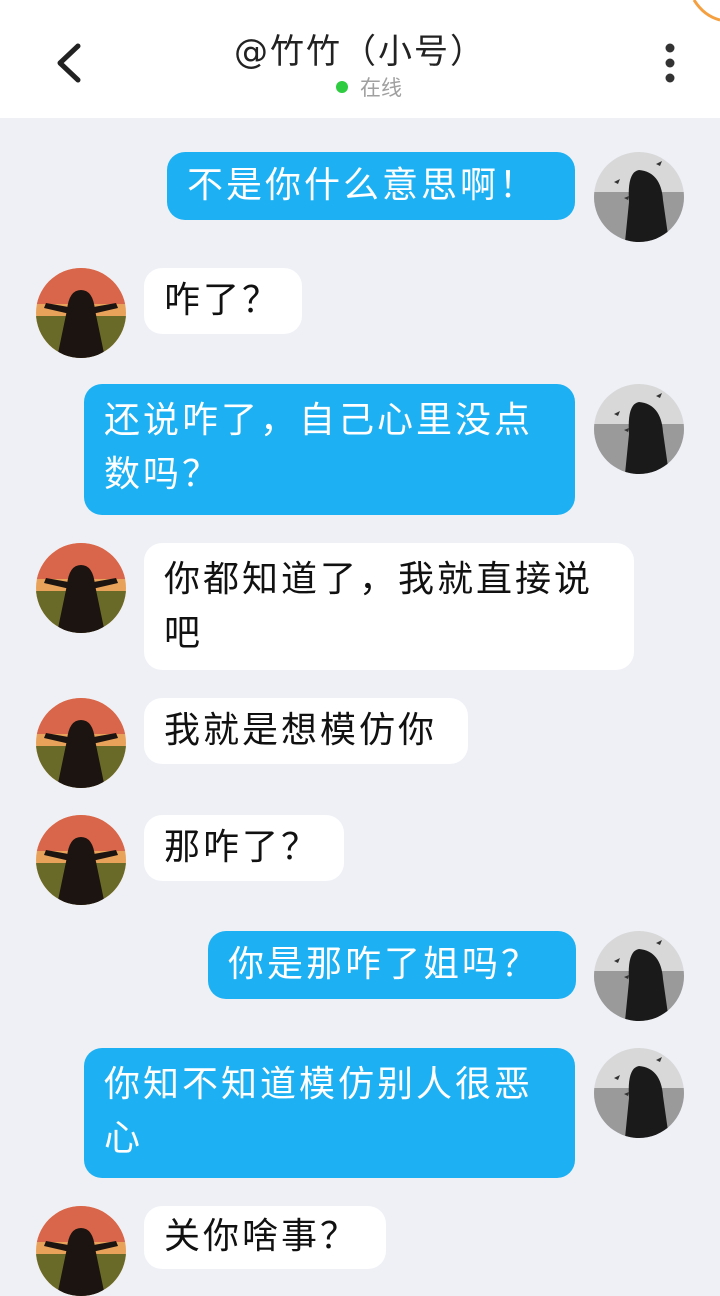 This screenshot has height=1296, width=720. Describe the element at coordinates (360, 48) in the screenshot. I see `contact-name: @竹竹（小号）` at that location.